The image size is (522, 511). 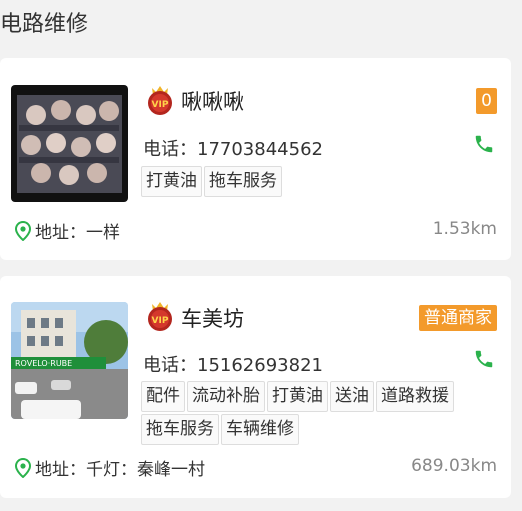 What do you see at coordinates (163, 396) in the screenshot?
I see `service-tag: 配件` at bounding box center [163, 396].